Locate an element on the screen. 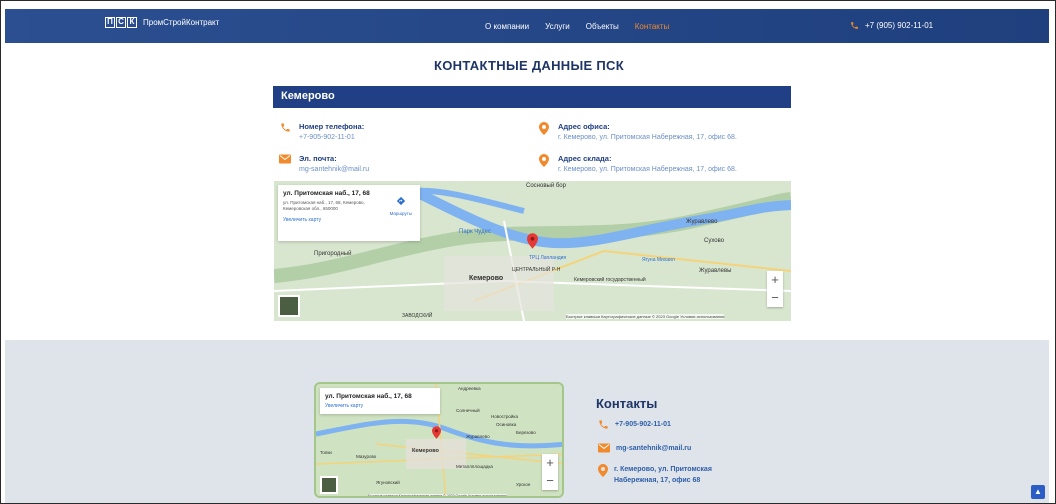  map-label: ЦЕНТРАЛЬНЫЙ Р-Н is located at coordinates (536, 270).